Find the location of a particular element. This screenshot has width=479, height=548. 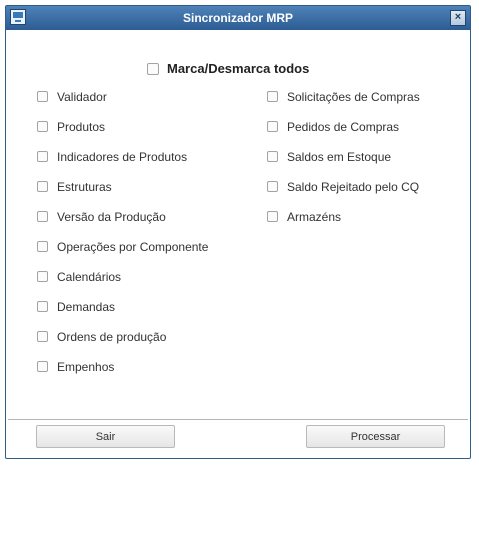

option-label: Pedidos de Compras is located at coordinates (343, 127).